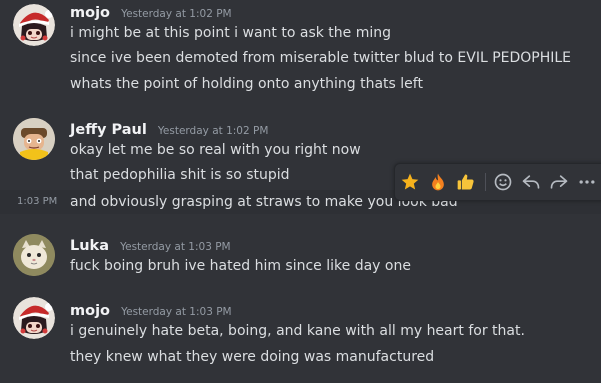 Image resolution: width=601 pixels, height=383 pixels. I want to click on hover-timestamp: 1:03 PM, so click(37, 201).